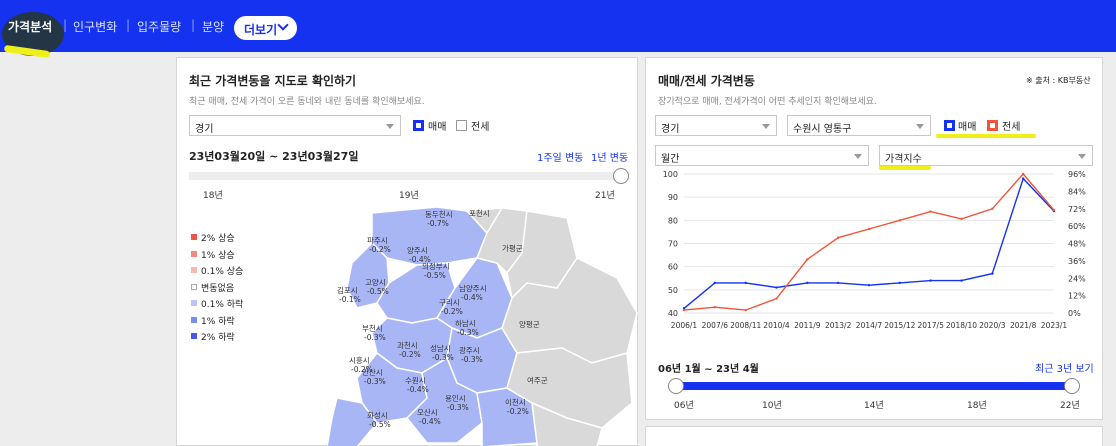 The image size is (1116, 446). I want to click on x-tick-label: 2020/3, so click(992, 325).